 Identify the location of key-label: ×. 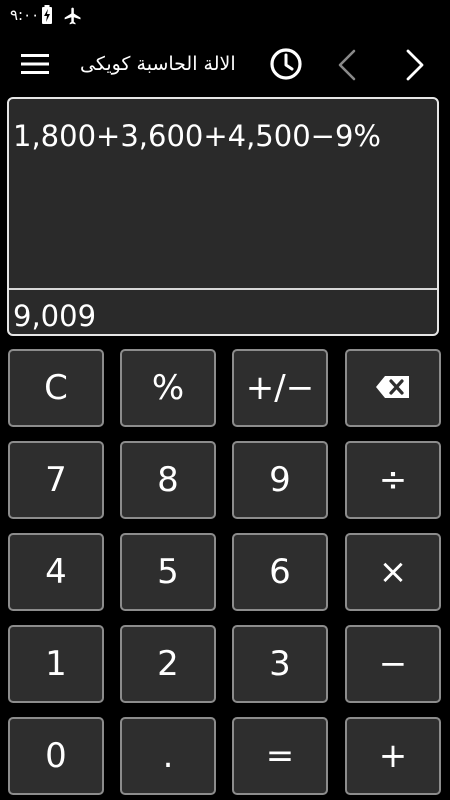
(393, 572).